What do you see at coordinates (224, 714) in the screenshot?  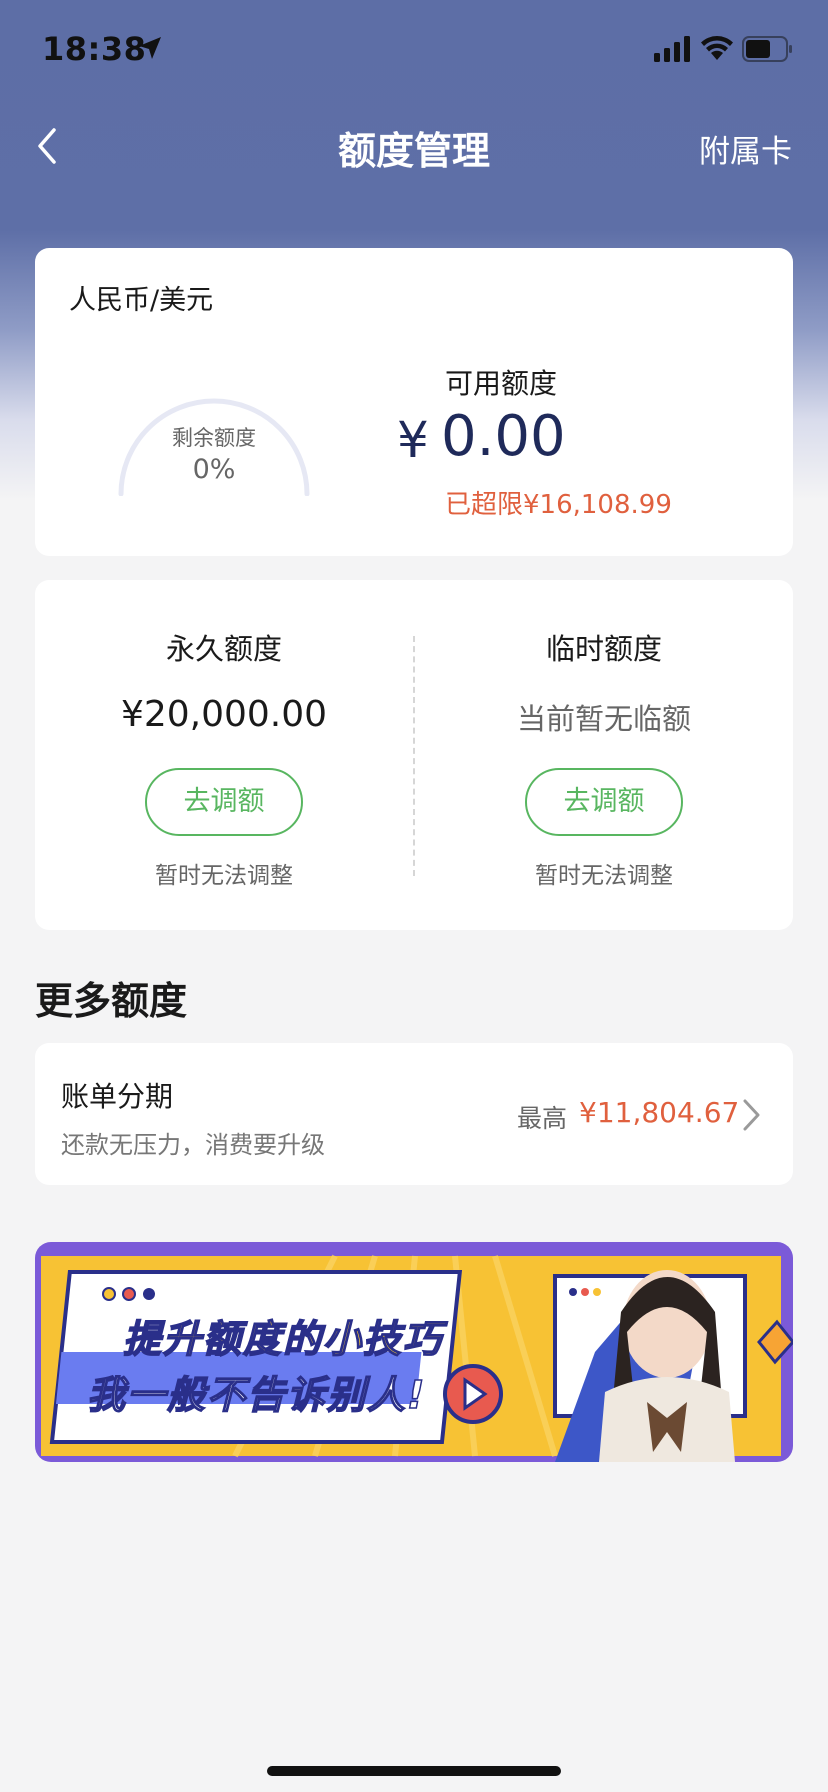 I see `permanent-limit-amount: ¥20,000.00` at bounding box center [224, 714].